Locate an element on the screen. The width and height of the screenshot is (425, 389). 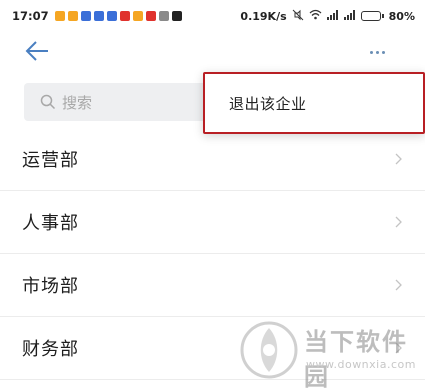
wifi-icon is located at coordinates (315, 16).